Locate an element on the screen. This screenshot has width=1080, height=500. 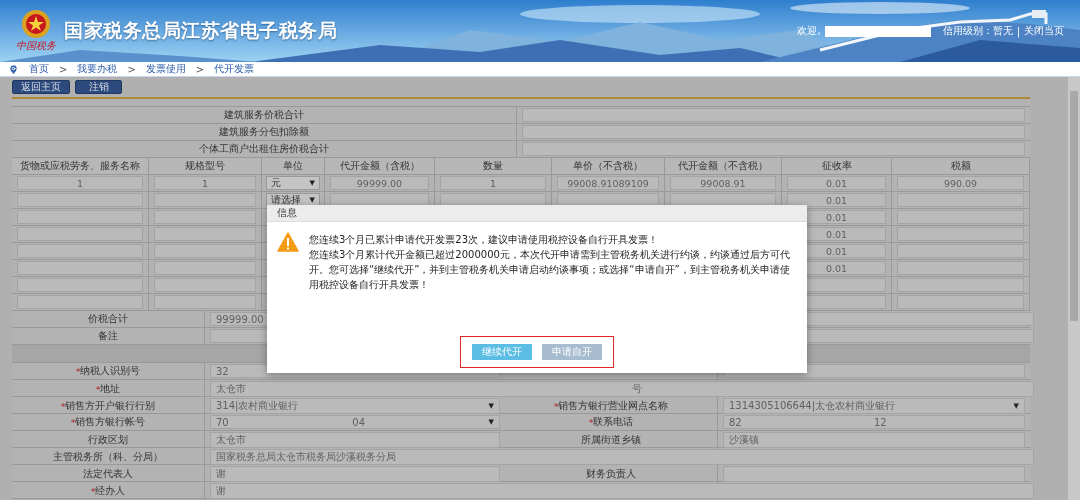
field-label: *地址 is located at coordinates (108, 389).